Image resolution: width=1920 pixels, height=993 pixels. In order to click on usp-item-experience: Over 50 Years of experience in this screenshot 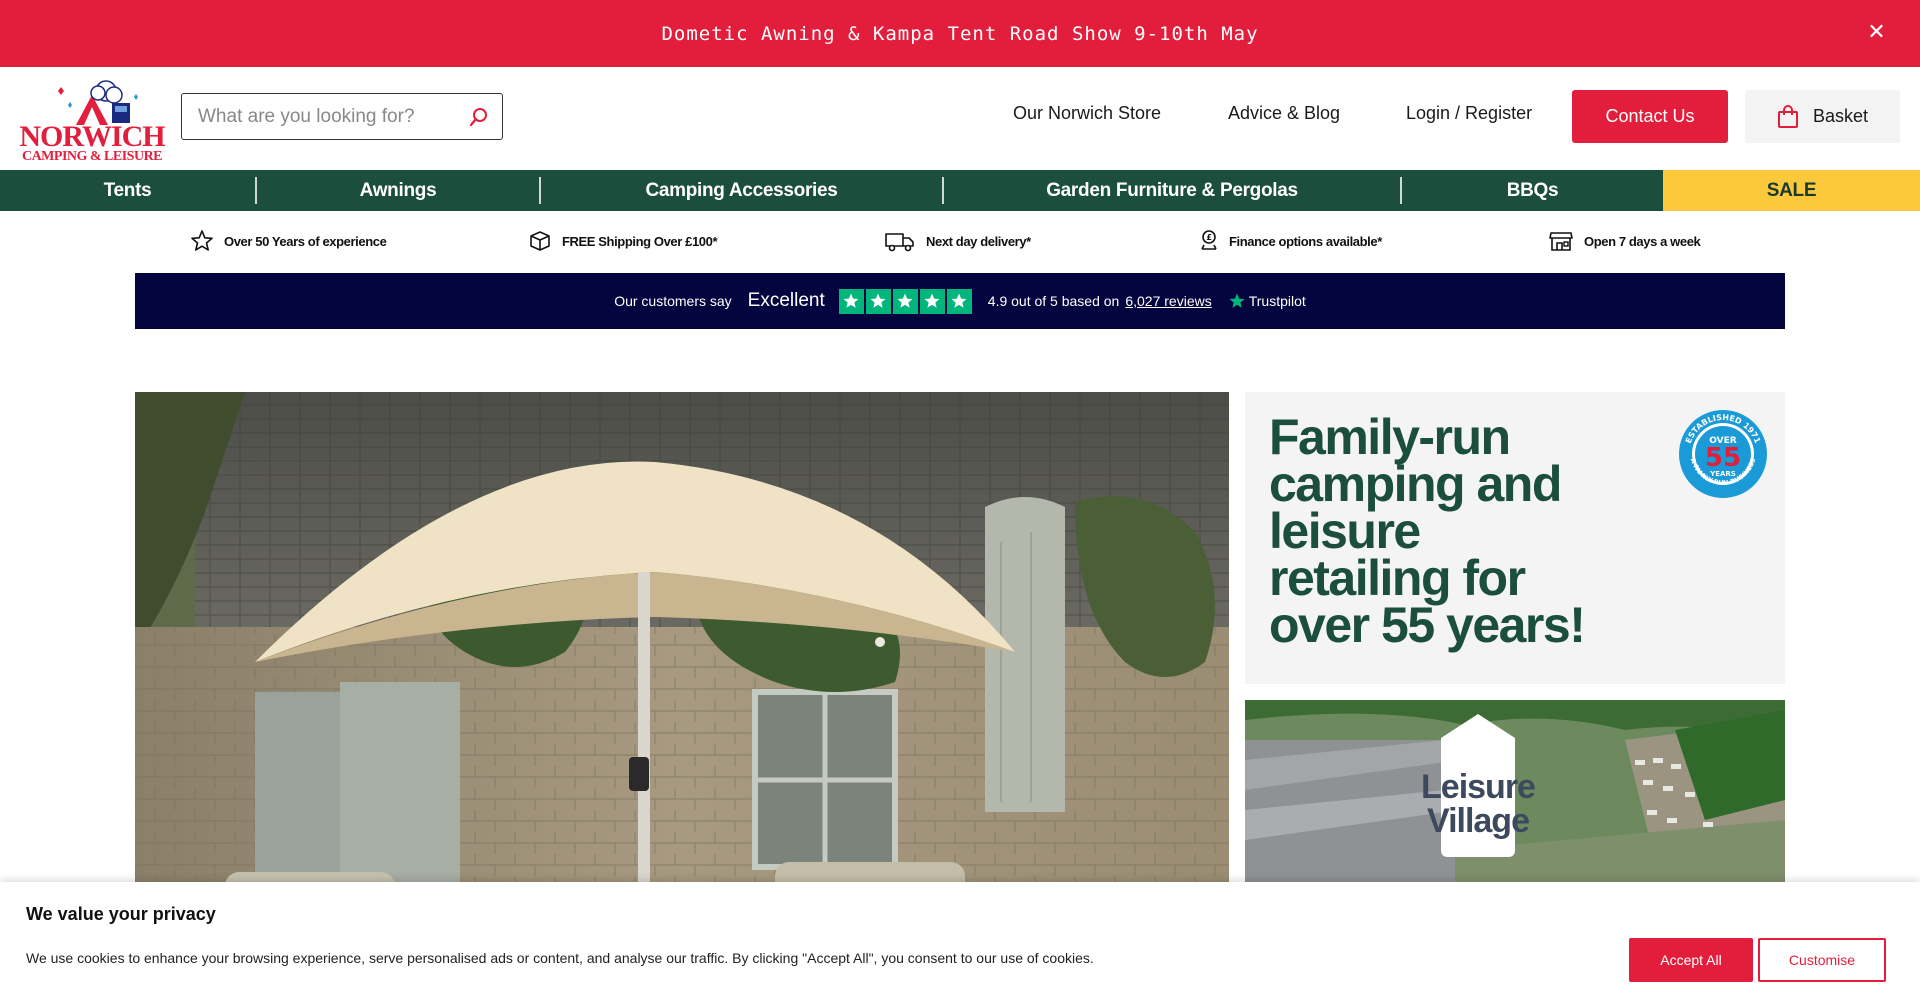, I will do `click(288, 241)`.